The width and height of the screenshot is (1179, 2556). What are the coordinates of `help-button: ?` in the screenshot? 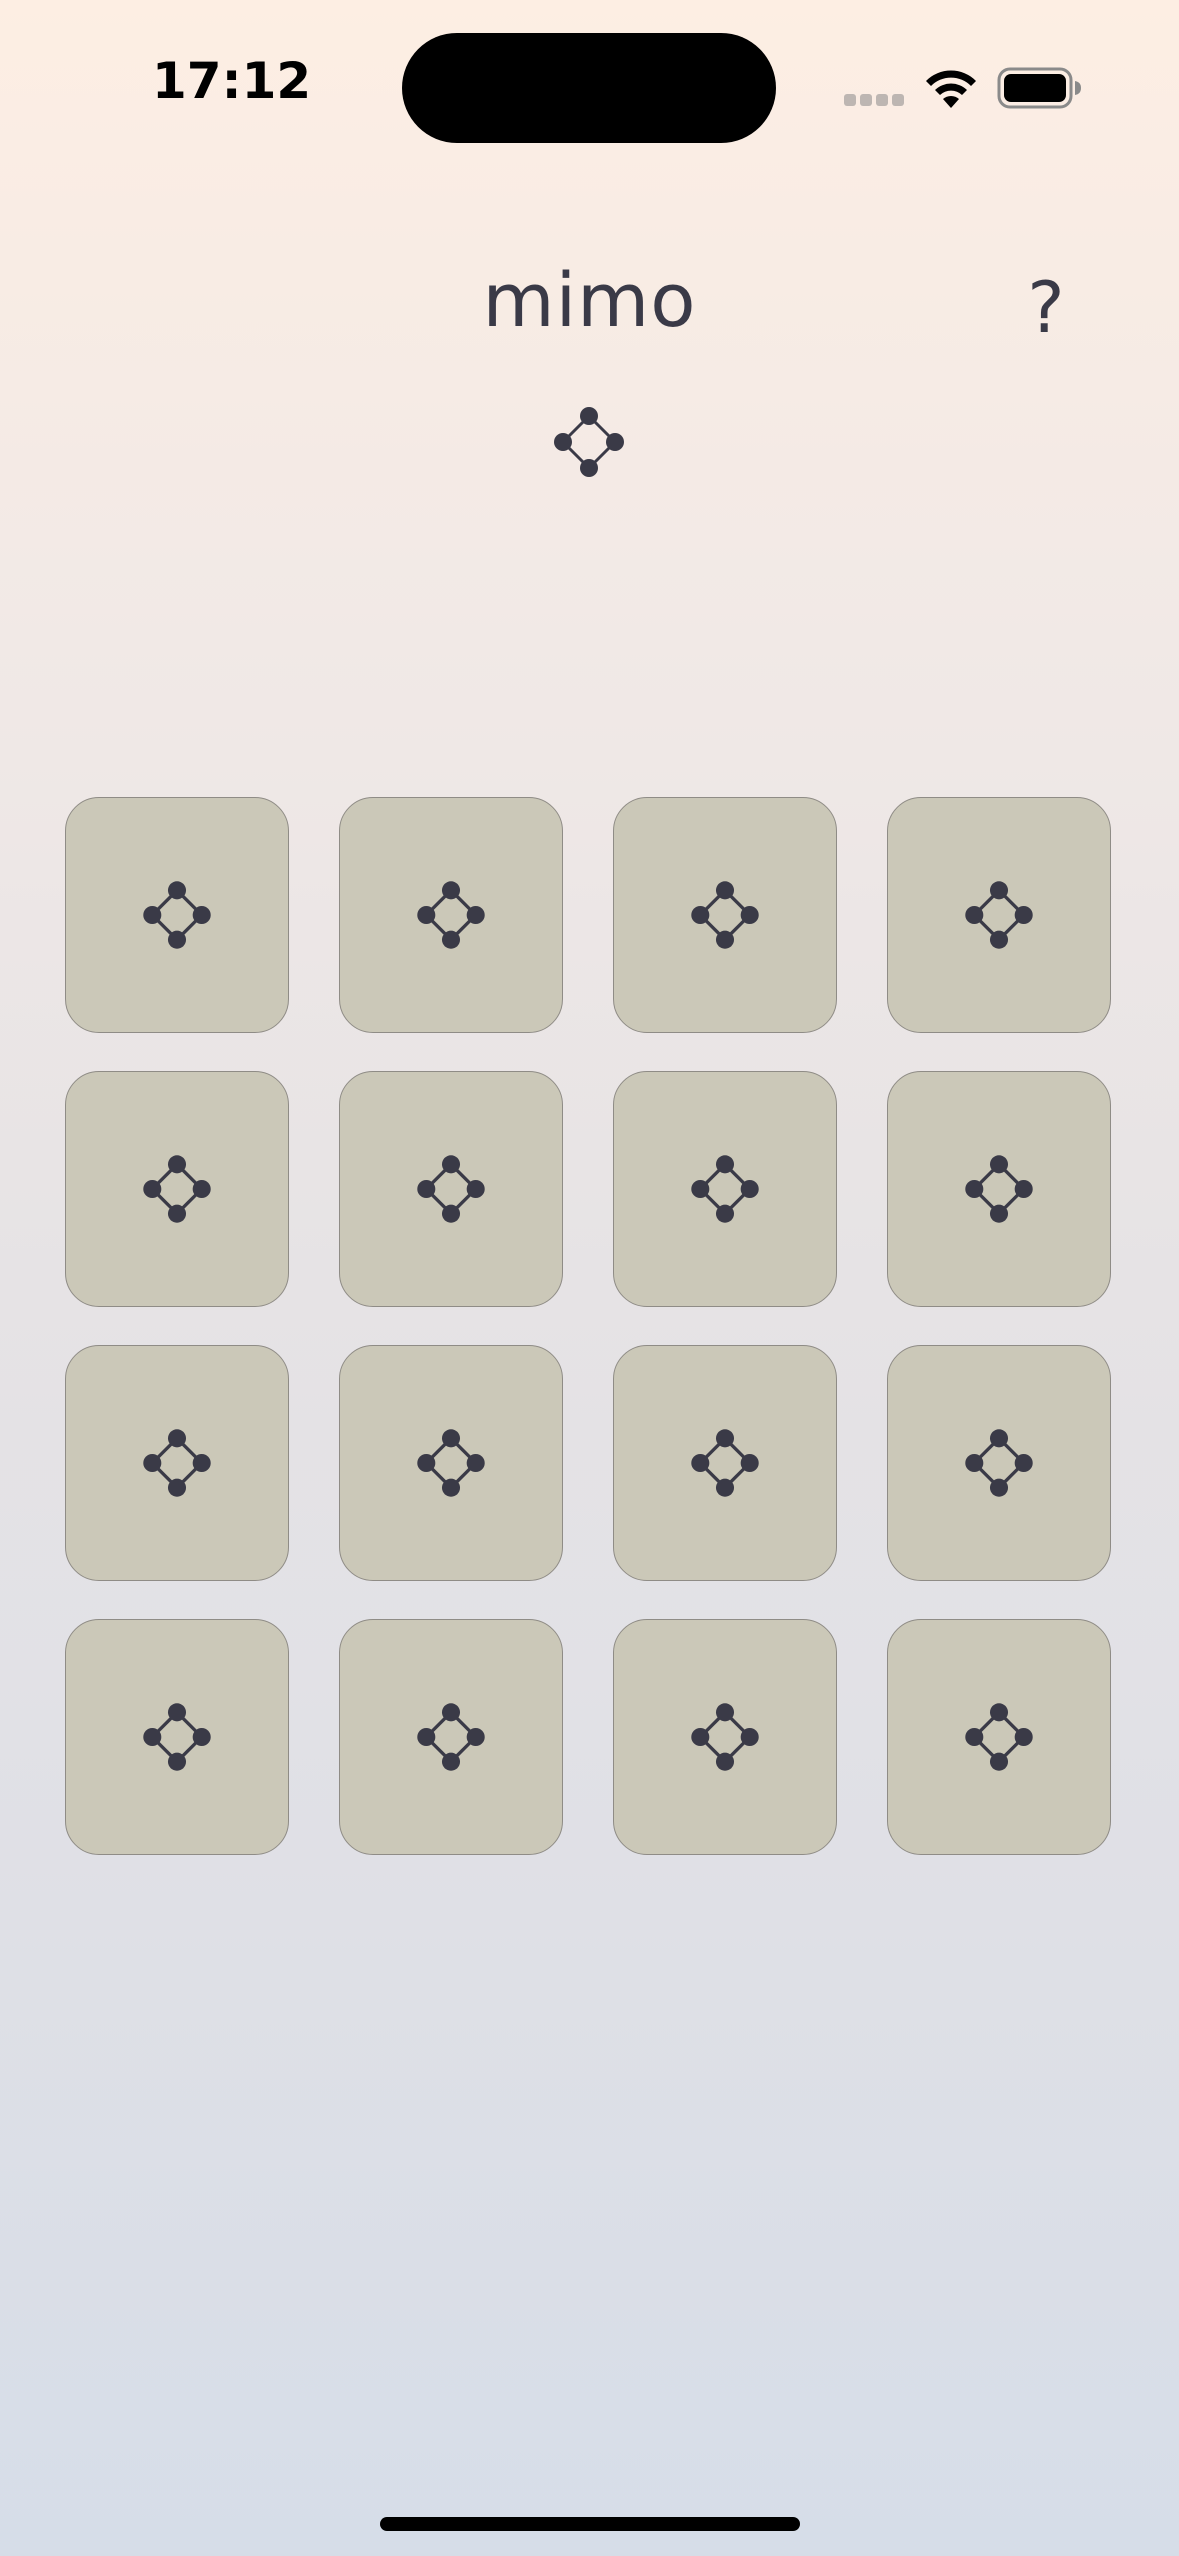 It's located at (1046, 308).